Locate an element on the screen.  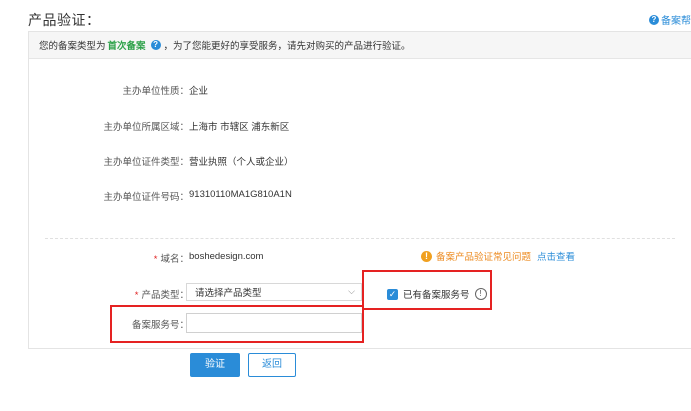
org-nature-label: 主办单位性质： is located at coordinates (155, 91).